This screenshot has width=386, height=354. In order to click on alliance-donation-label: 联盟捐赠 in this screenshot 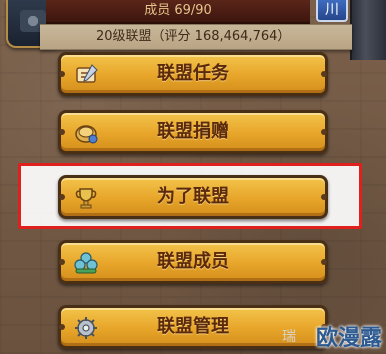, I will do `click(193, 131)`.